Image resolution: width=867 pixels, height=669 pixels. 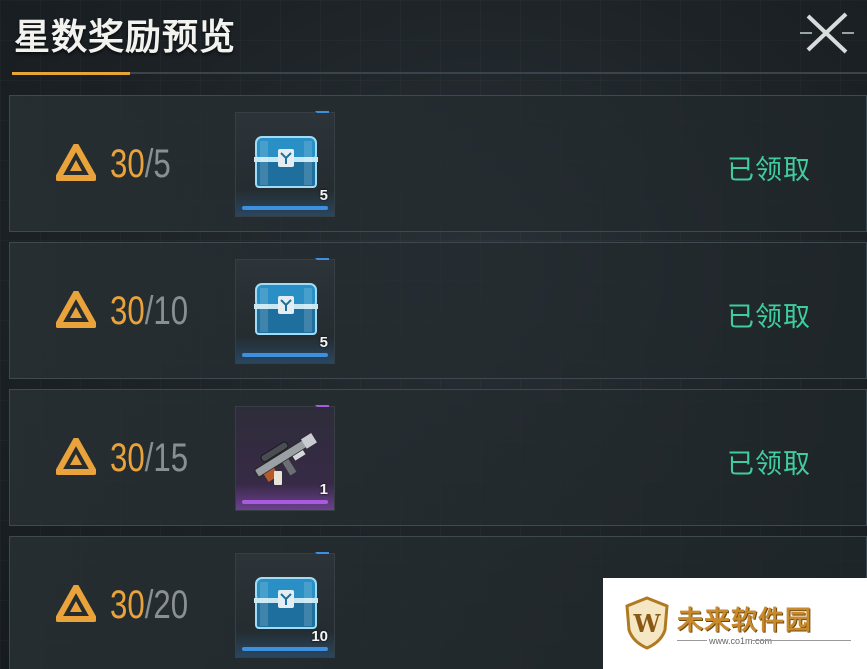 I want to click on star-progress: 30/15, so click(x=149, y=458).